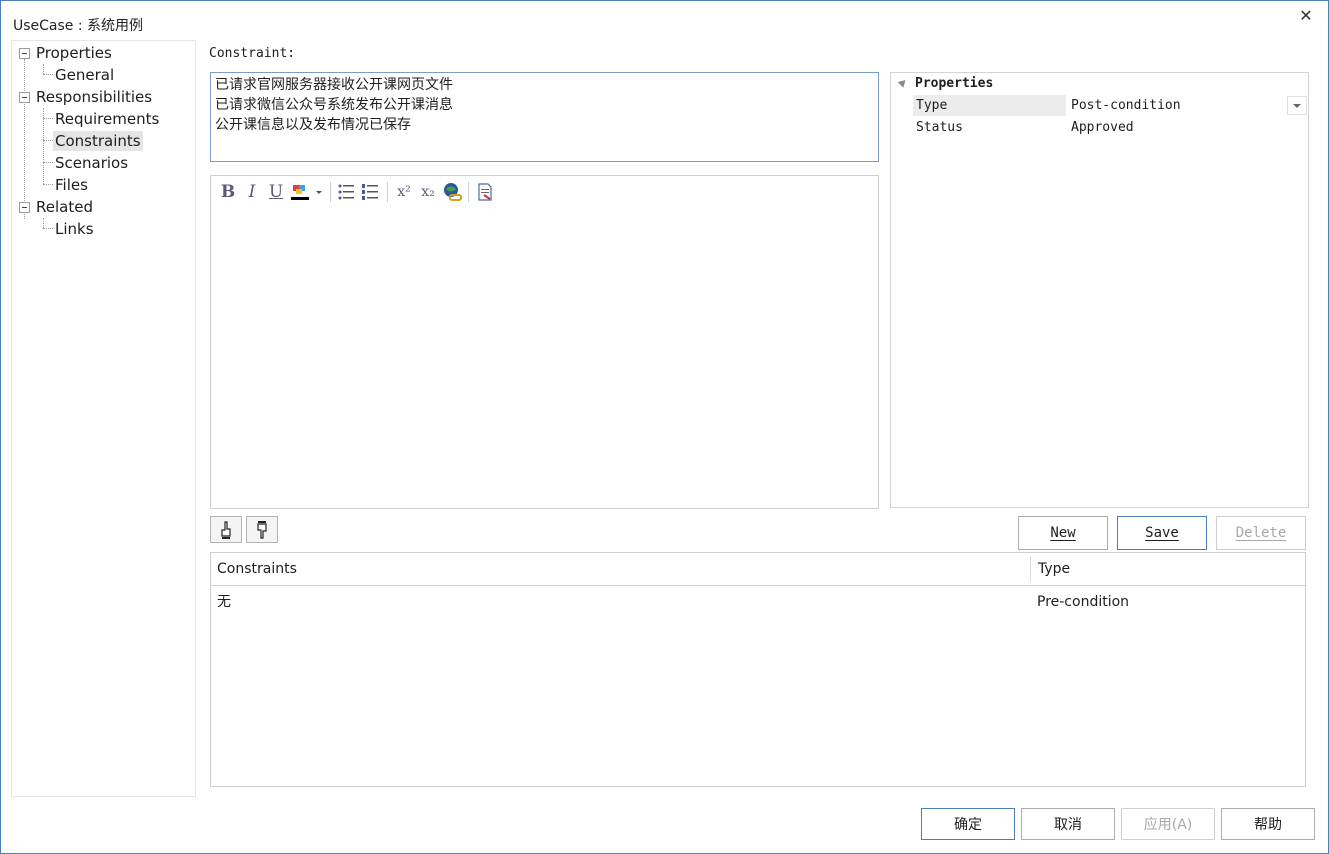 The width and height of the screenshot is (1329, 854). What do you see at coordinates (620, 569) in the screenshot?
I see `column-header-constraints: Constraints` at bounding box center [620, 569].